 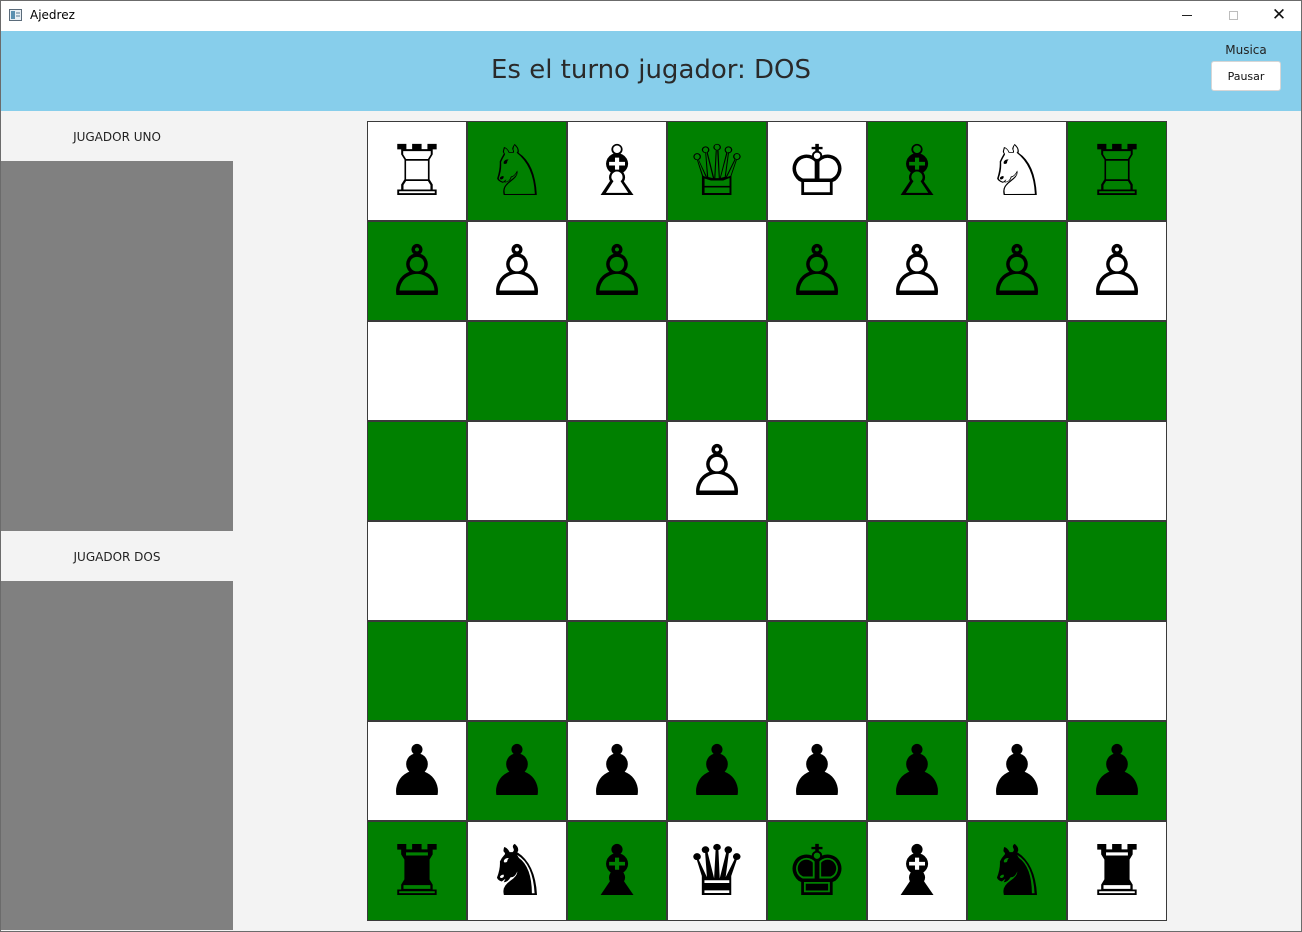 I want to click on square-d7, so click(x=717, y=271).